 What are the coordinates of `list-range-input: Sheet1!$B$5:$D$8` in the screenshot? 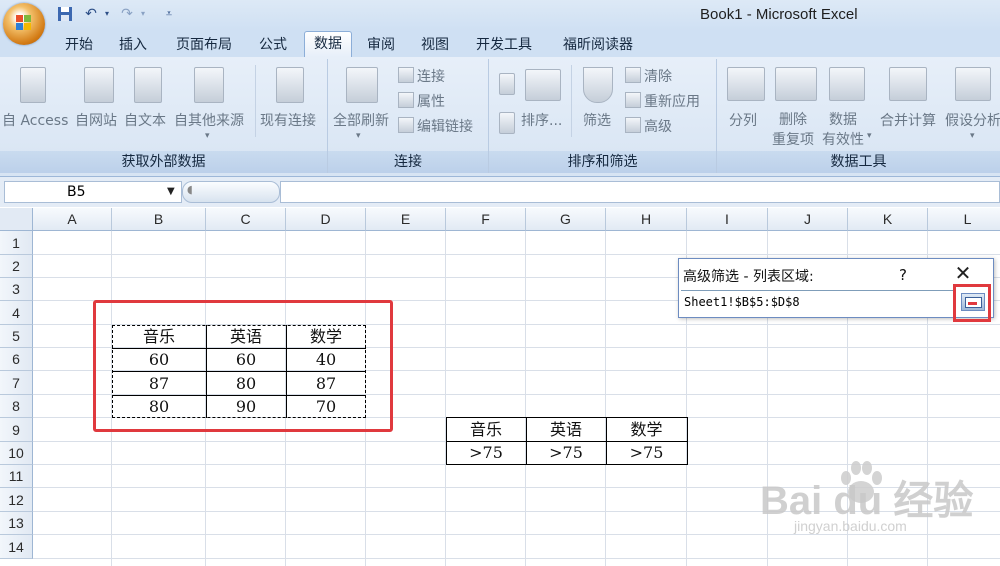 It's located at (817, 301).